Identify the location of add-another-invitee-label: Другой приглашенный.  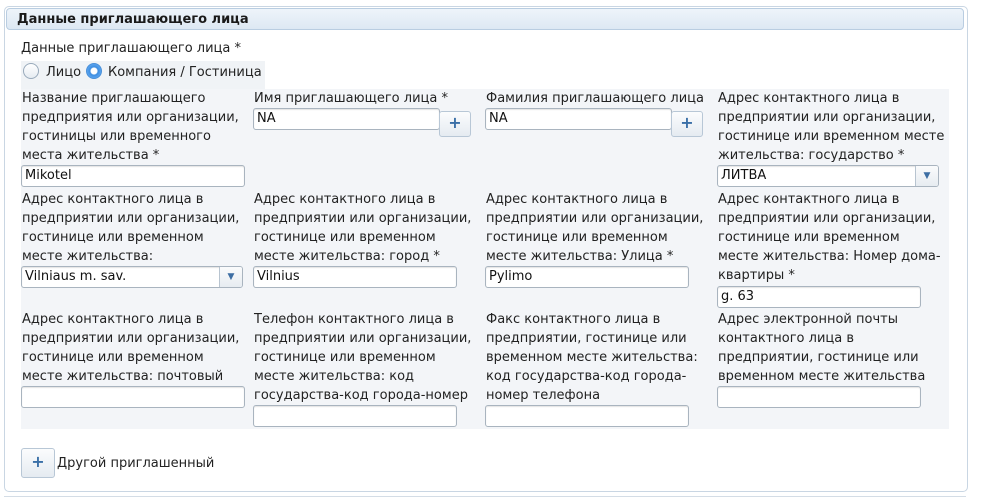
(135, 463).